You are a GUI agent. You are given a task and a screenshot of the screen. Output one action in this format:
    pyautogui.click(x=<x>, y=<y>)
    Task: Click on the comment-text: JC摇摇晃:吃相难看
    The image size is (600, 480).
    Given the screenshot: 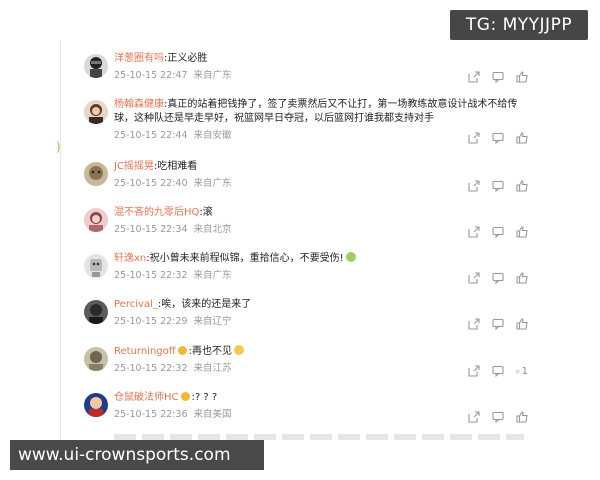 What is the action you would take?
    pyautogui.click(x=156, y=166)
    